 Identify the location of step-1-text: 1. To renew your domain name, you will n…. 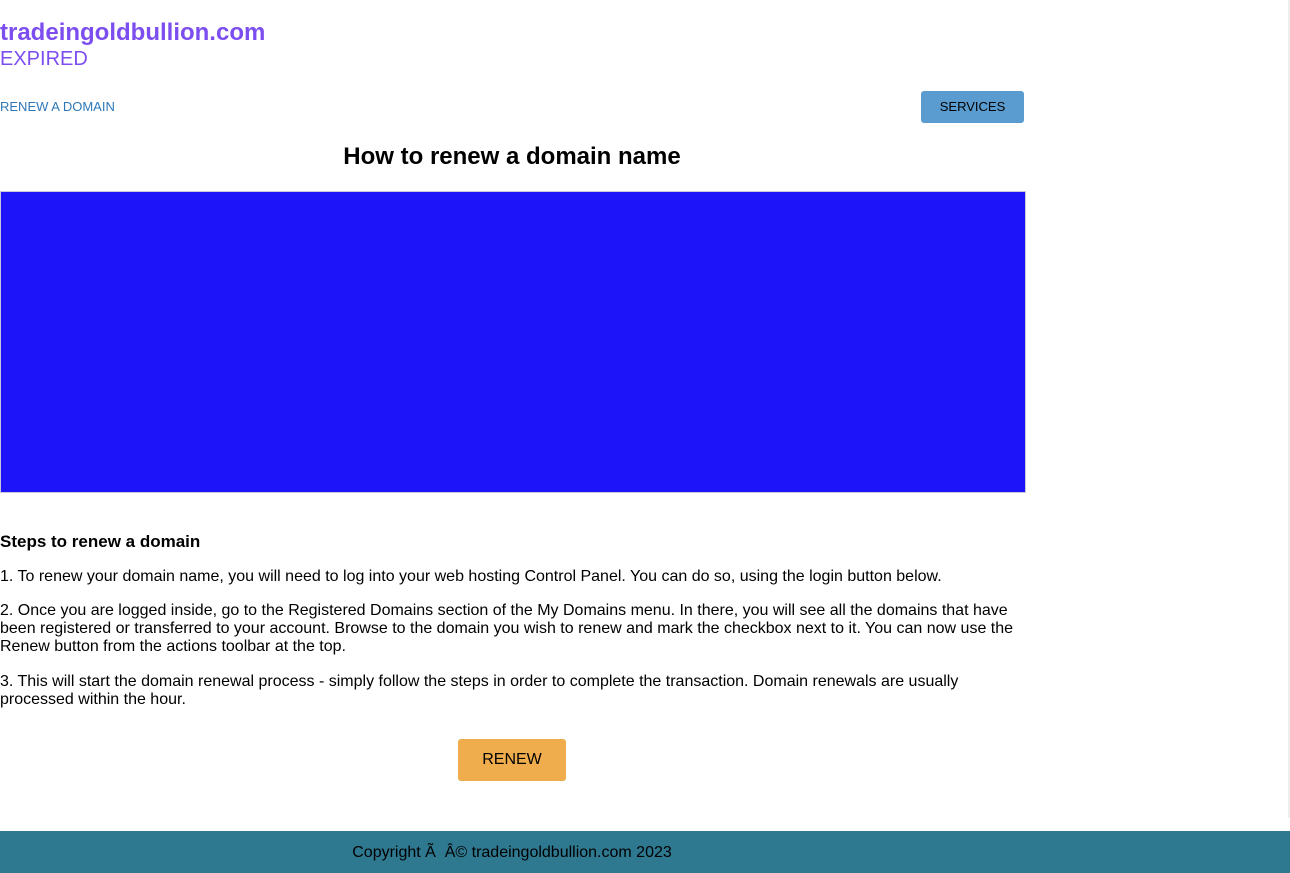
(471, 576).